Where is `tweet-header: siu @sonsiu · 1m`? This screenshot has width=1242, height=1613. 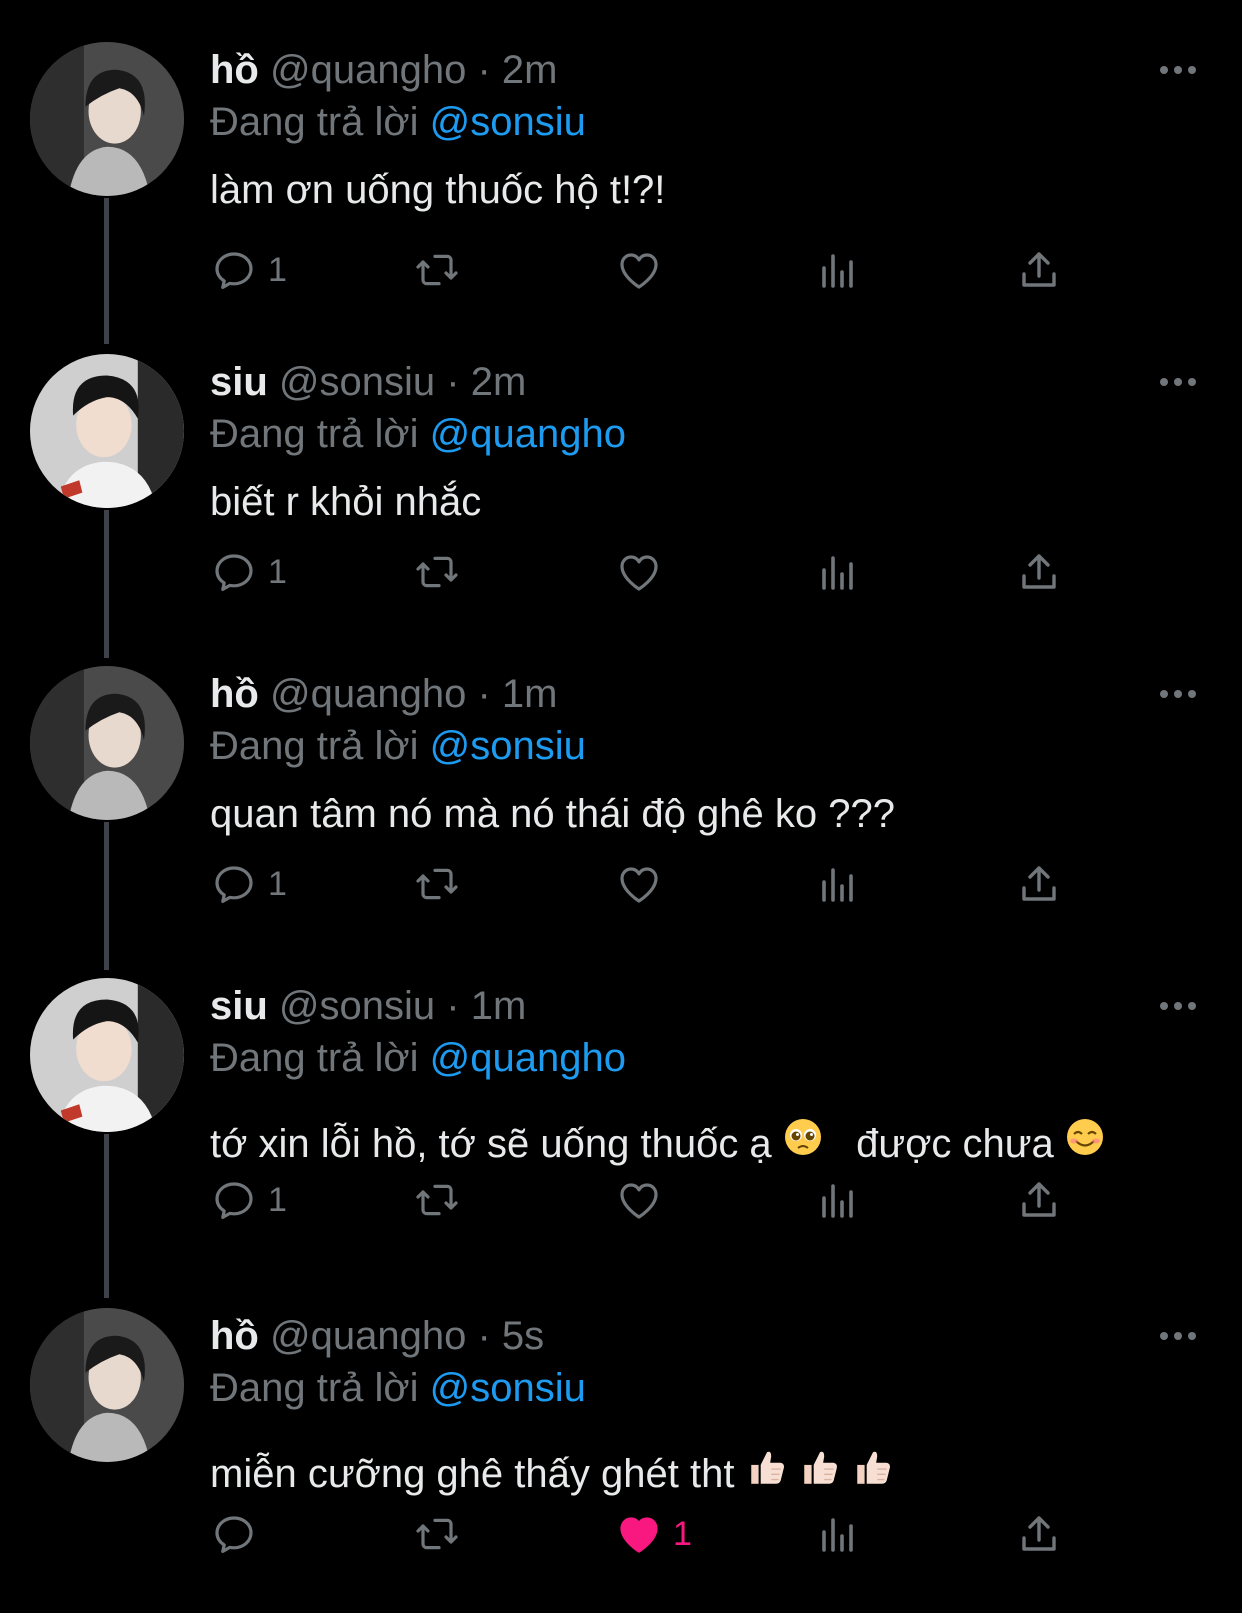
tweet-header: siu @sonsiu · 1m is located at coordinates (368, 1006).